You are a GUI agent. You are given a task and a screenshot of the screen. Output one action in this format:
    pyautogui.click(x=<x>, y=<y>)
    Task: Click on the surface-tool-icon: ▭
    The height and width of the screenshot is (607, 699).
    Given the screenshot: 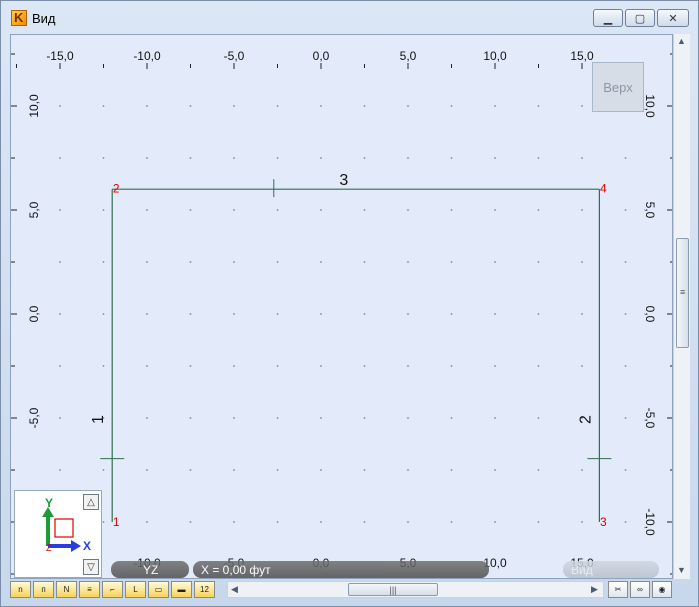 What is the action you would take?
    pyautogui.click(x=158, y=589)
    